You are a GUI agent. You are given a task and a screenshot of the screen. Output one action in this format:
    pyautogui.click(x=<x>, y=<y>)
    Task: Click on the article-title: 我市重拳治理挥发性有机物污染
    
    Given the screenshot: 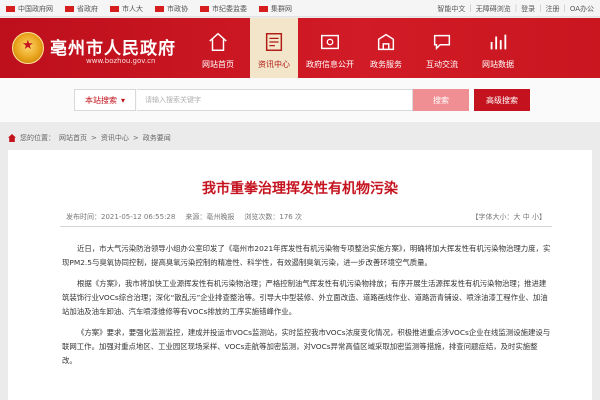 What is the action you would take?
    pyautogui.click(x=300, y=189)
    